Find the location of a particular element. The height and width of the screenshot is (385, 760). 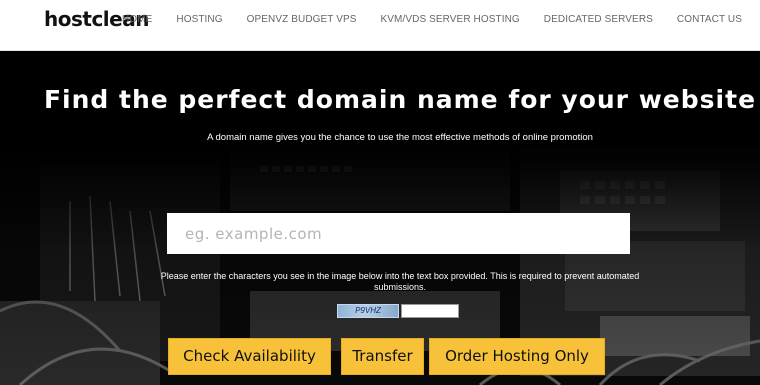

nav-home: HOME is located at coordinates (137, 19).